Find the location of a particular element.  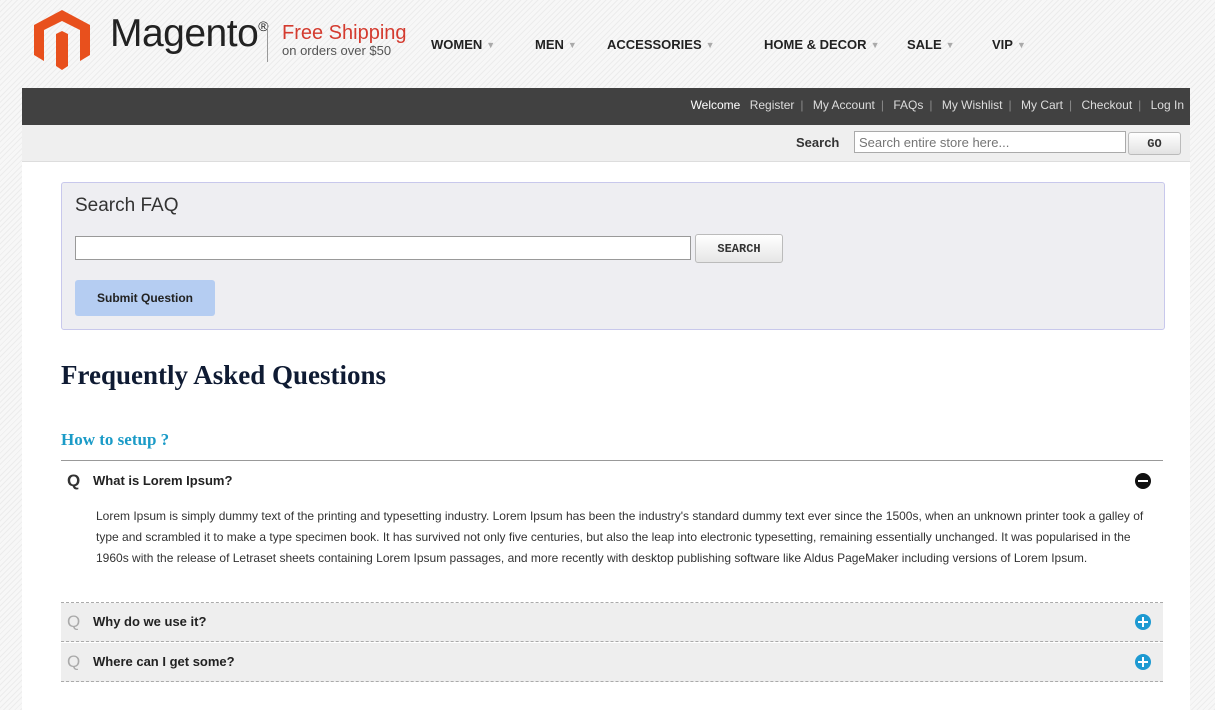

my-account-link: My Account is located at coordinates (844, 105).